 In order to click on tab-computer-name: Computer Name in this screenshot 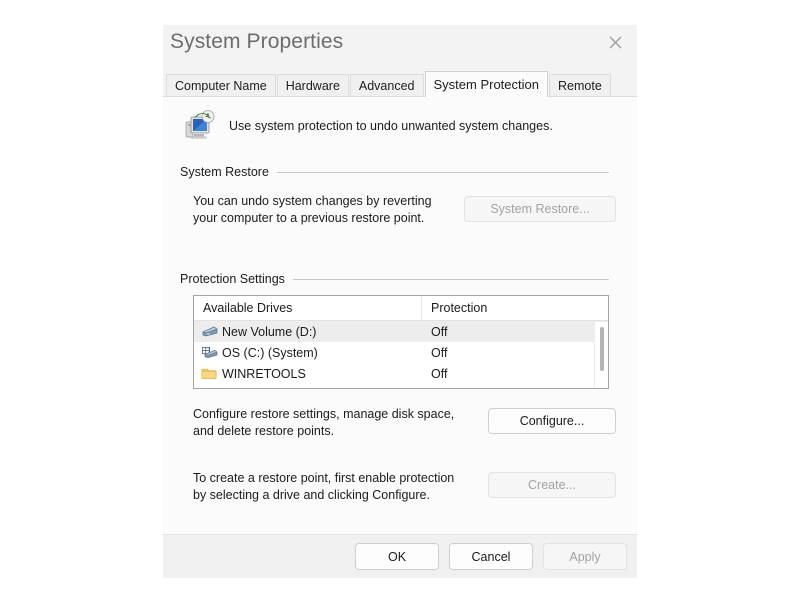, I will do `click(221, 86)`.